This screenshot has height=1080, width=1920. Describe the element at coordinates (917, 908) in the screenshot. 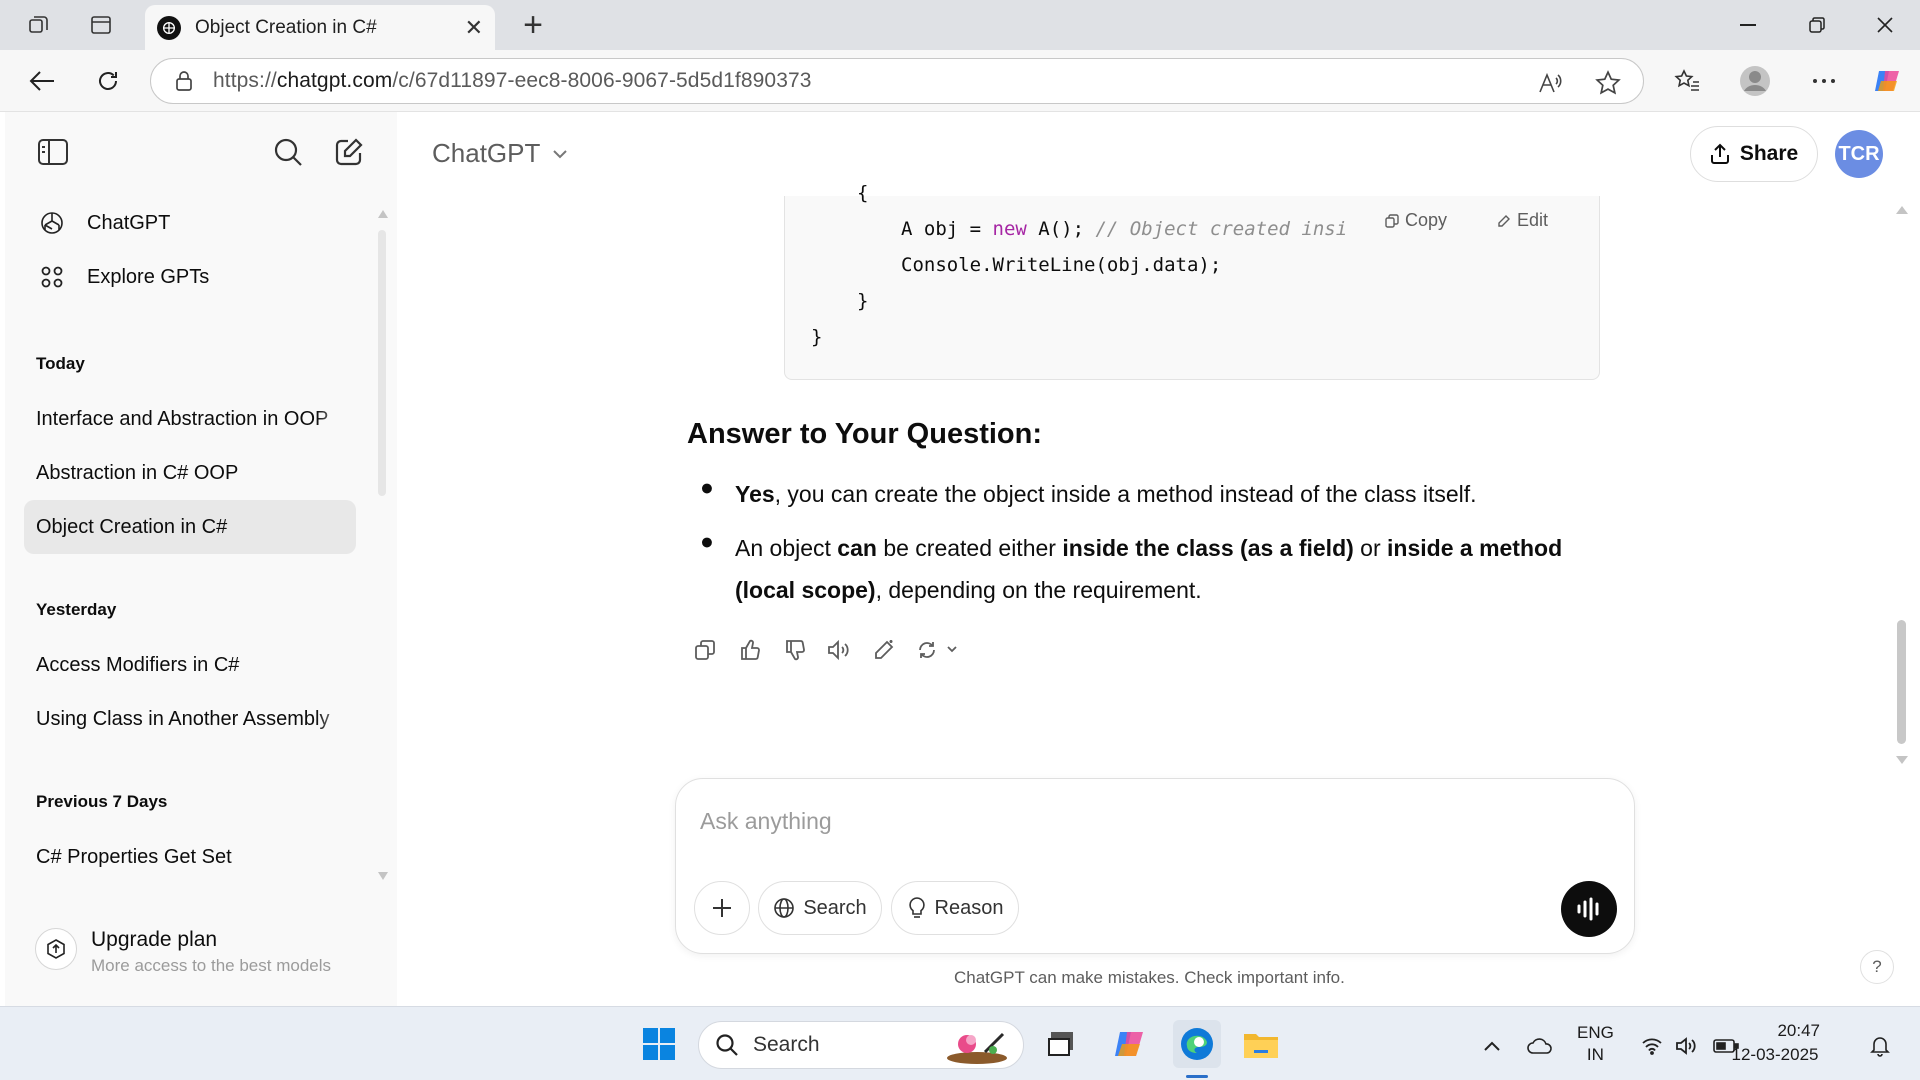

I see `lightbulb-icon` at that location.